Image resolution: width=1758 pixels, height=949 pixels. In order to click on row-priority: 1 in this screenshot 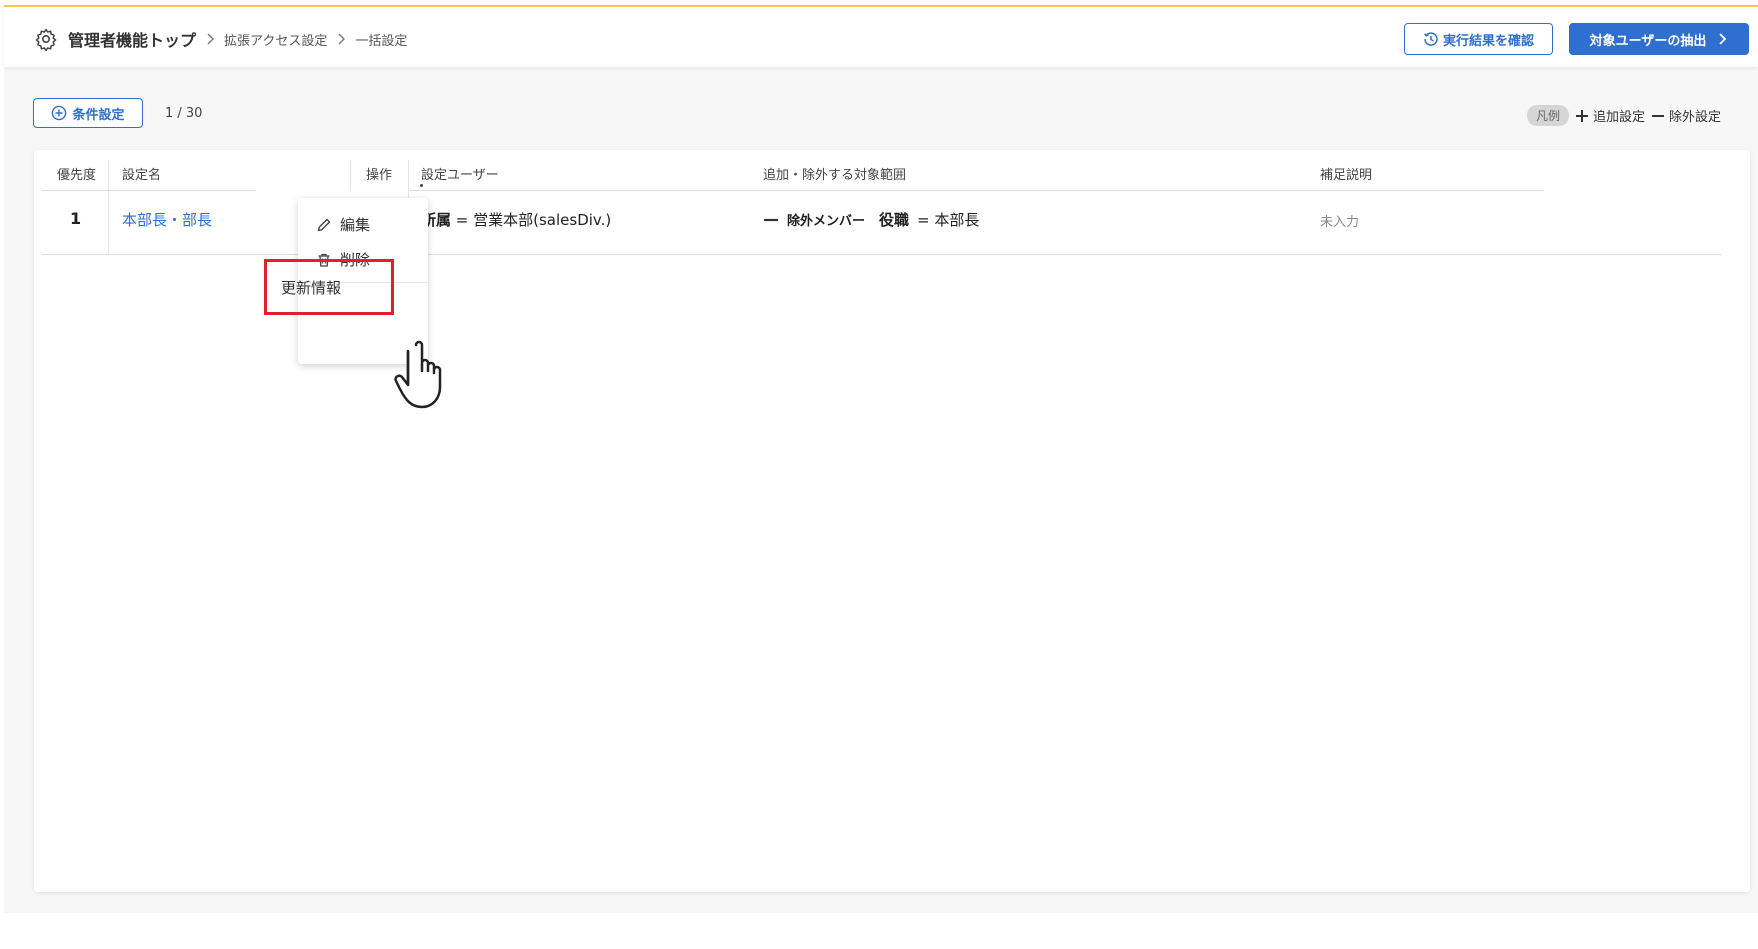, I will do `click(76, 218)`.